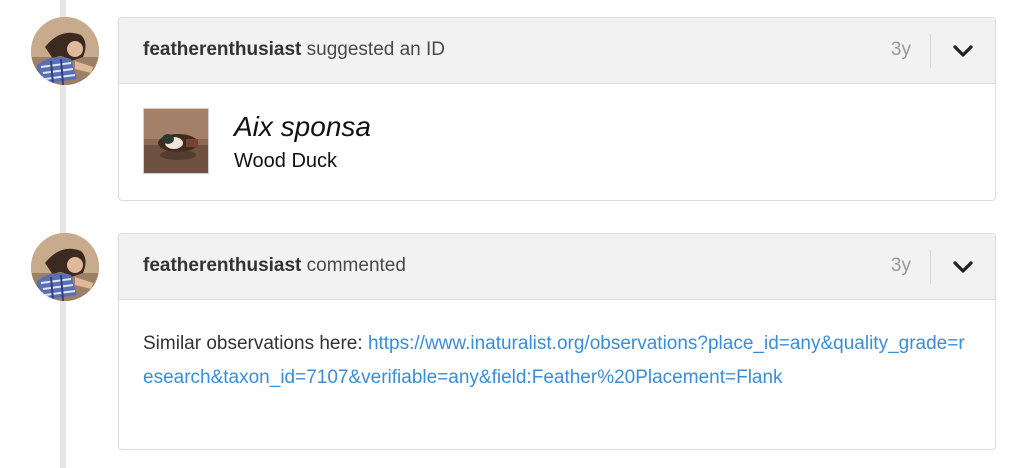 Image resolution: width=1023 pixels, height=468 pixels. I want to click on card-title: featherenthusiast commented, so click(274, 267).